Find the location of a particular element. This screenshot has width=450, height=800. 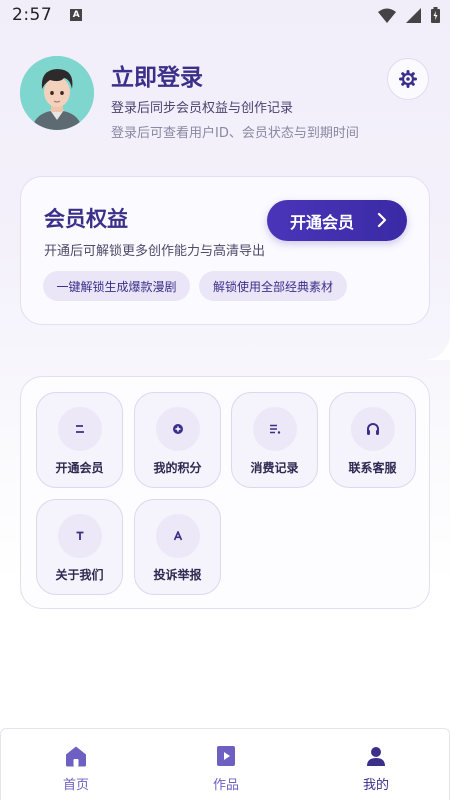

nav-label: 作品 is located at coordinates (225, 785).